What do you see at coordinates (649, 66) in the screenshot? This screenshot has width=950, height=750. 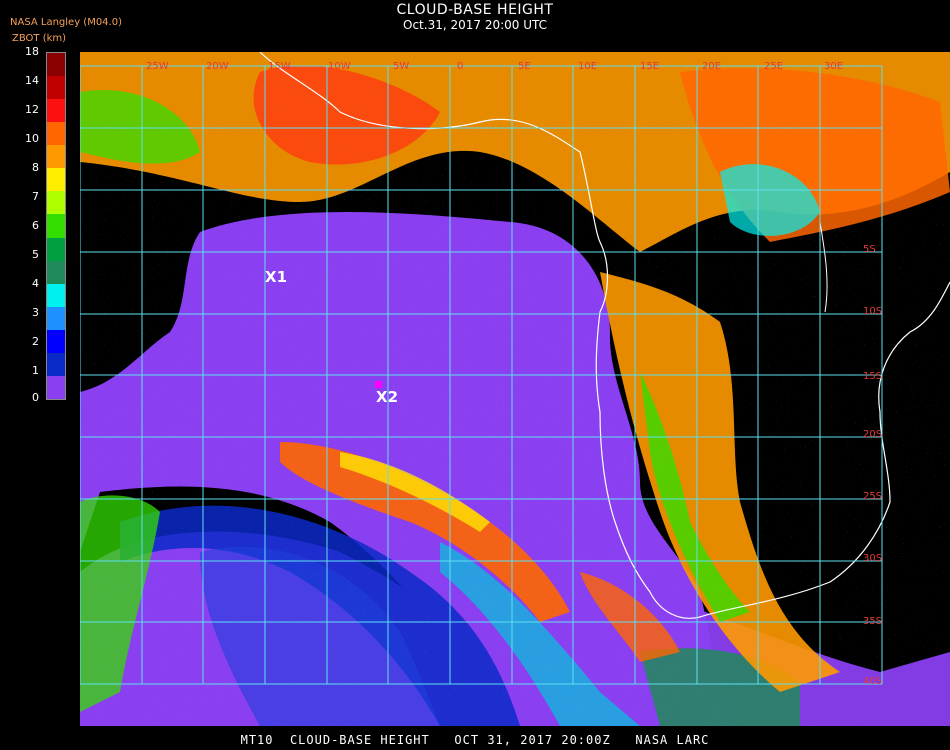 I see `longitude-label: 15E` at bounding box center [649, 66].